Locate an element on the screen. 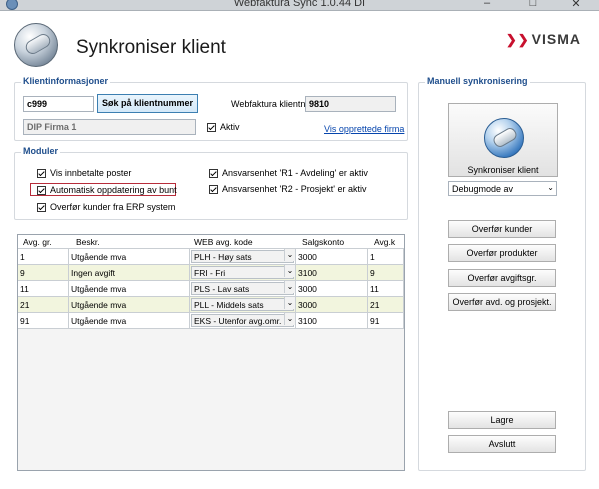  module-checkbox-r2: Ansvarsenhet 'R2 - Prosjekt' er aktiv is located at coordinates (288, 189).